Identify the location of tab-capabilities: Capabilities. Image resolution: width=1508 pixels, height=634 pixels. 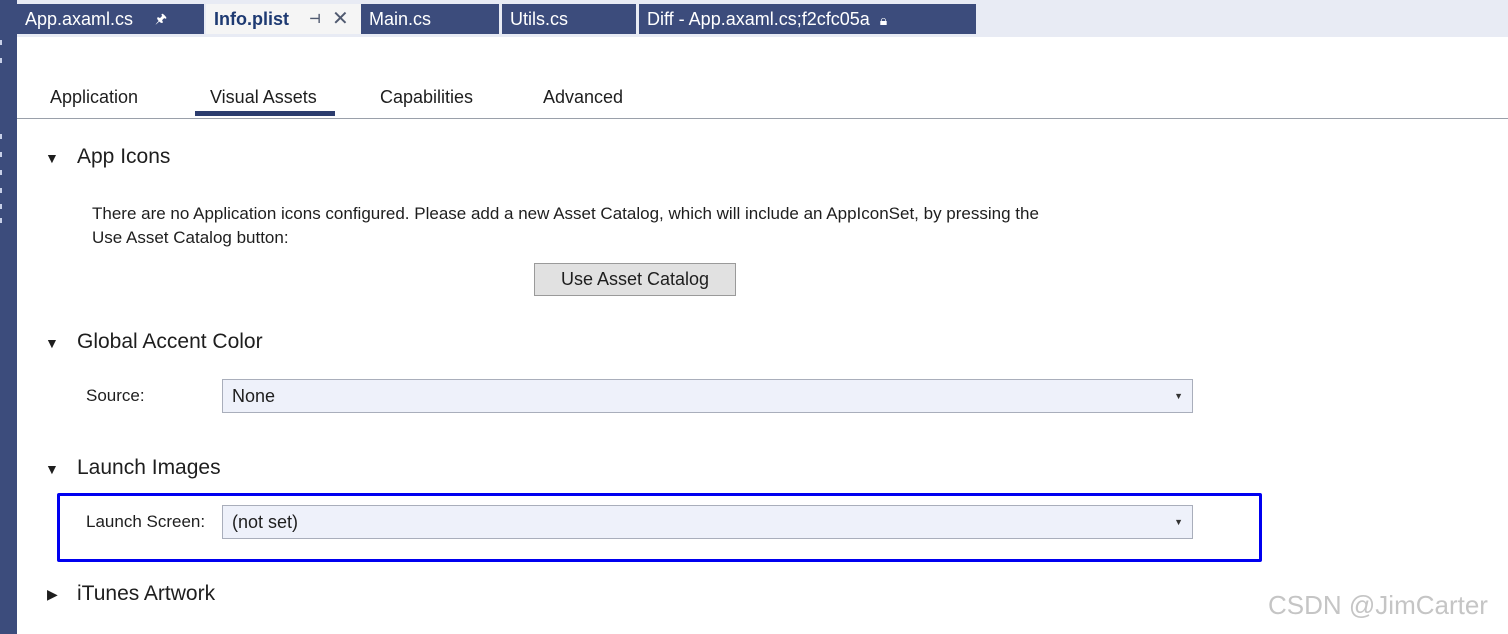
(426, 97).